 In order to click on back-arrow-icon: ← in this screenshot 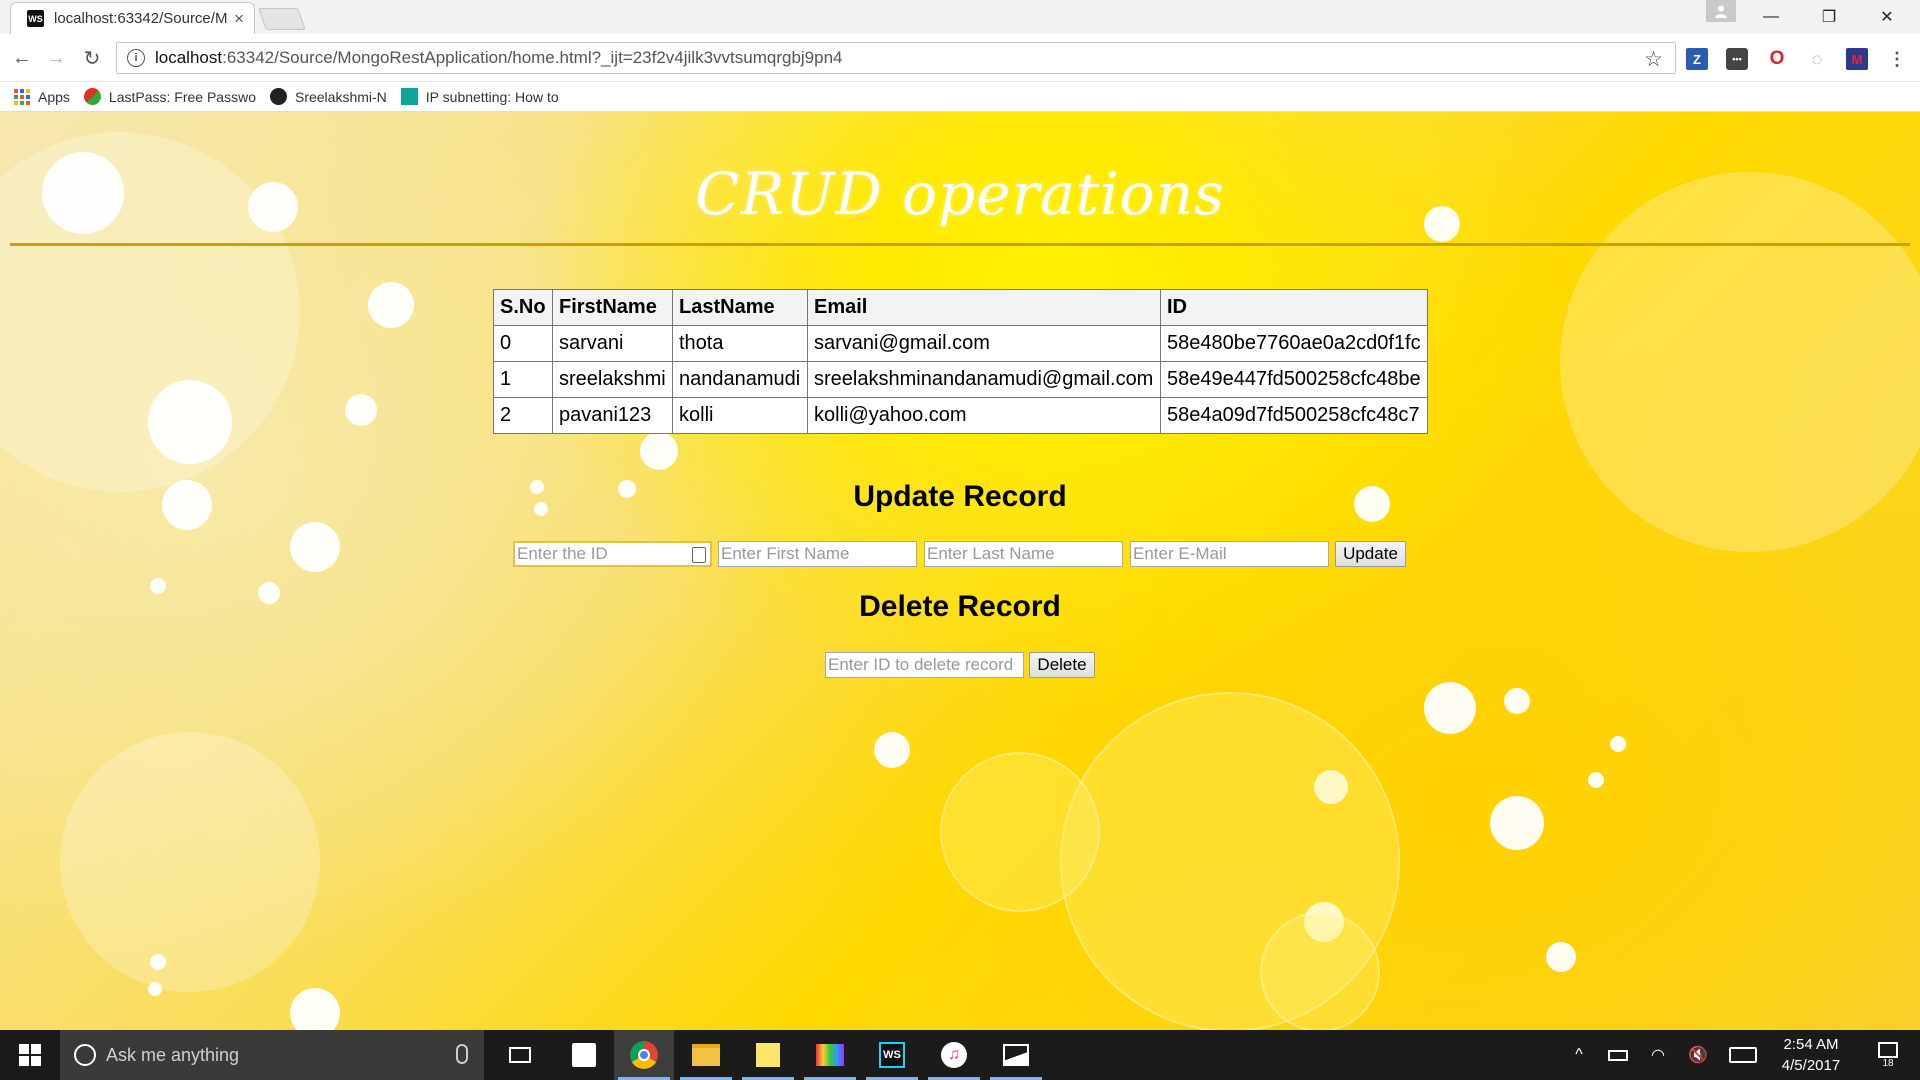, I will do `click(22, 58)`.